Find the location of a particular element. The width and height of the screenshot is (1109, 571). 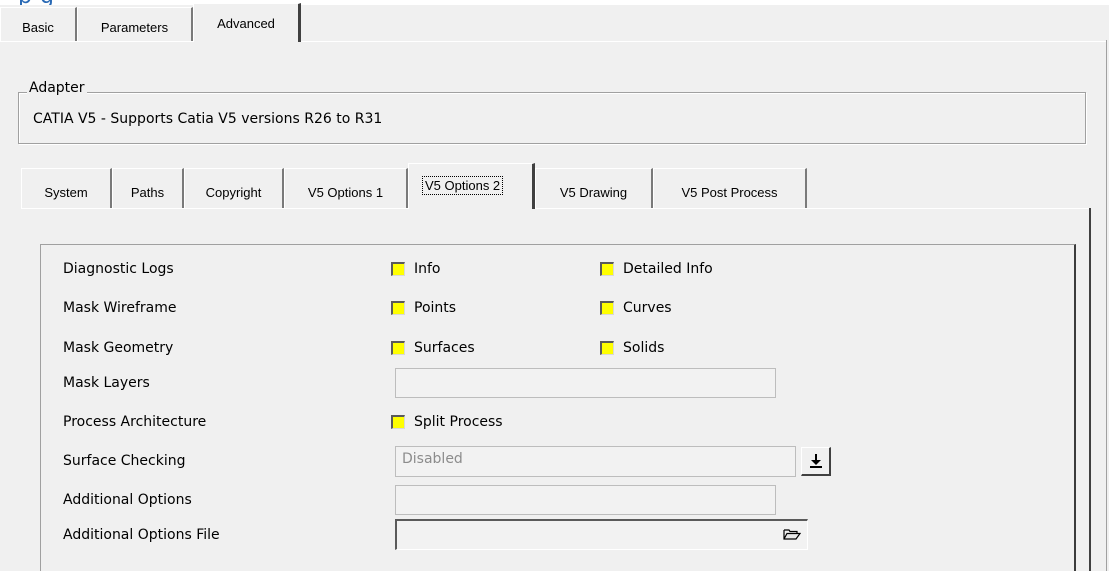

label-surface-checking: Surface Checking is located at coordinates (124, 461).